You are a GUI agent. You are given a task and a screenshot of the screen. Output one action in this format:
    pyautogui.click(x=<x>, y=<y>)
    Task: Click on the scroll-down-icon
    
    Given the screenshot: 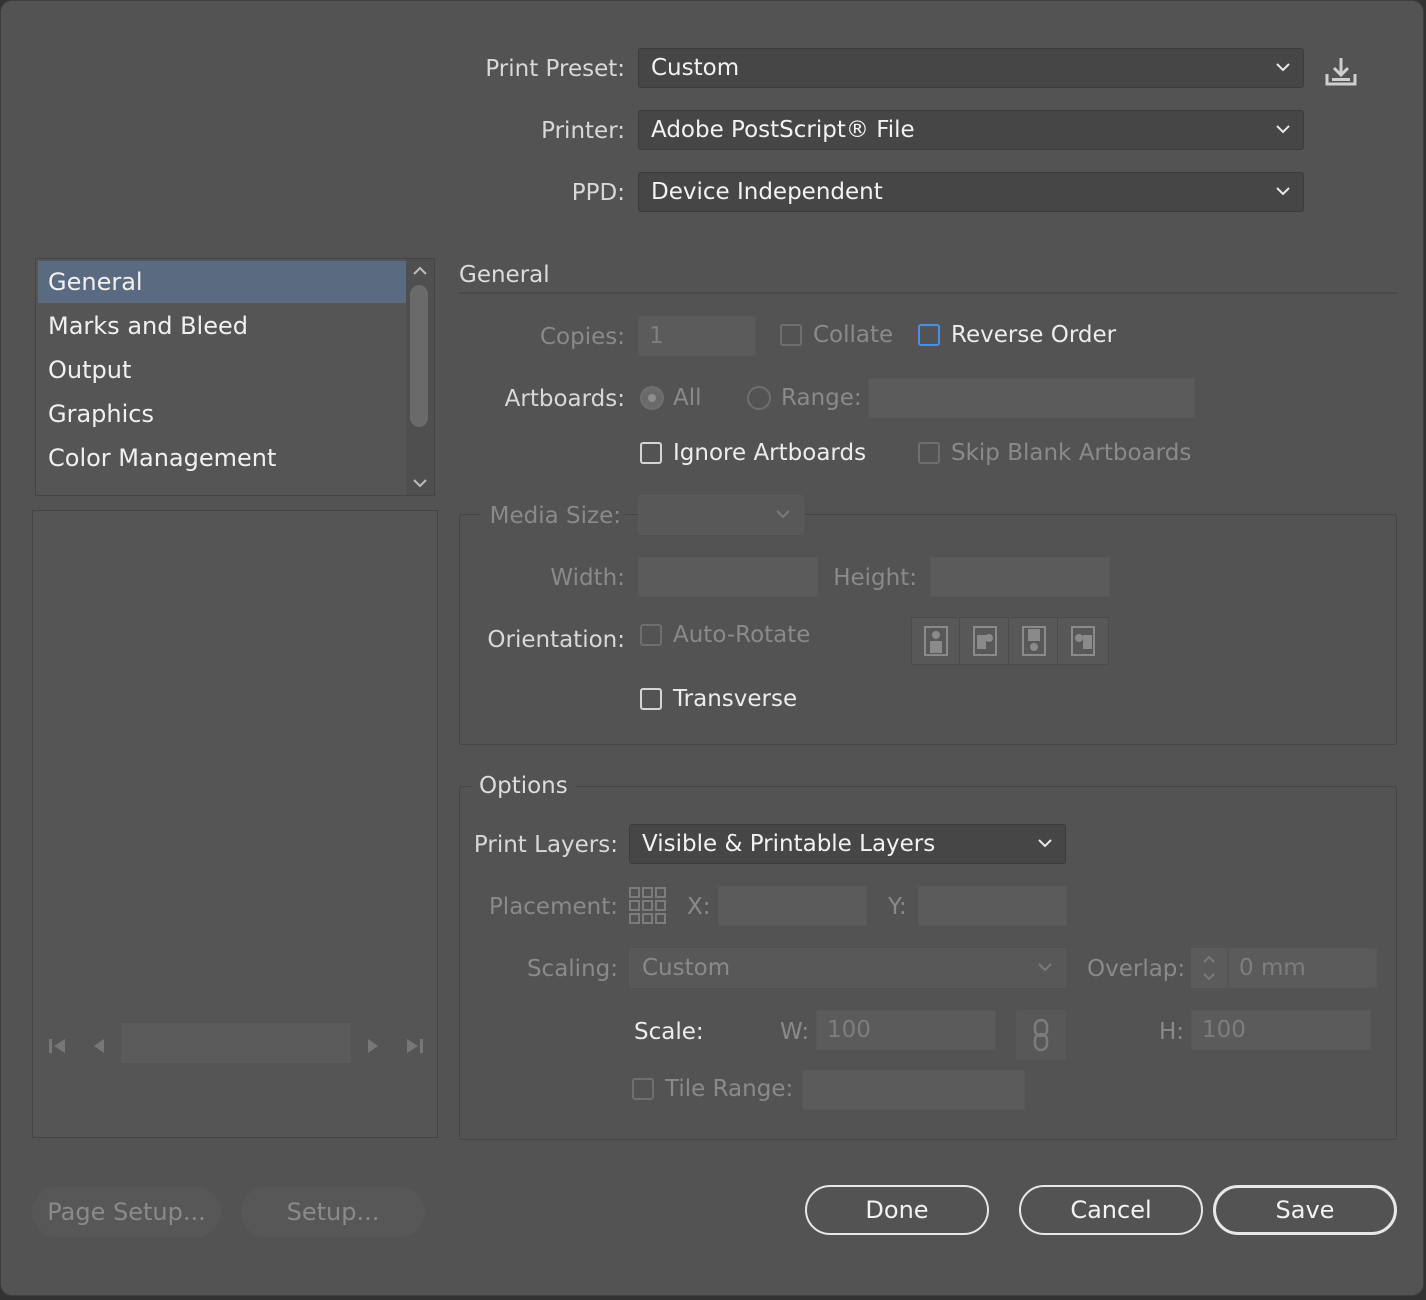 What is the action you would take?
    pyautogui.click(x=420, y=483)
    